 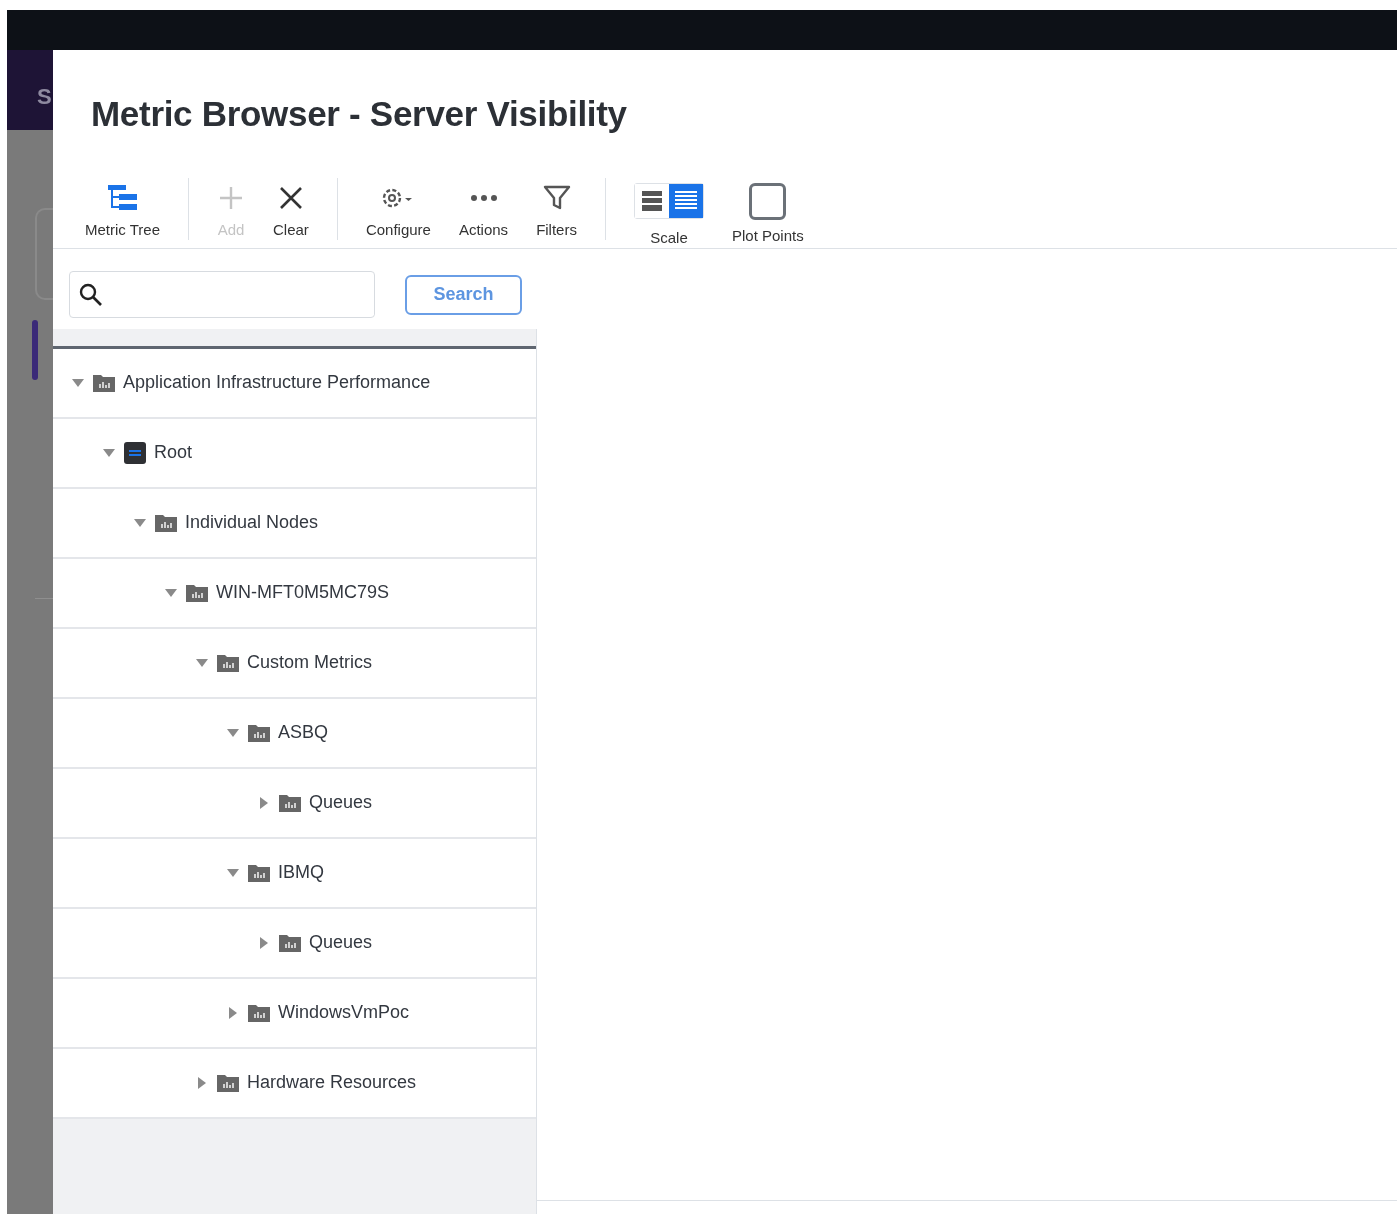 What do you see at coordinates (398, 211) in the screenshot?
I see `toolbar-button: Configure` at bounding box center [398, 211].